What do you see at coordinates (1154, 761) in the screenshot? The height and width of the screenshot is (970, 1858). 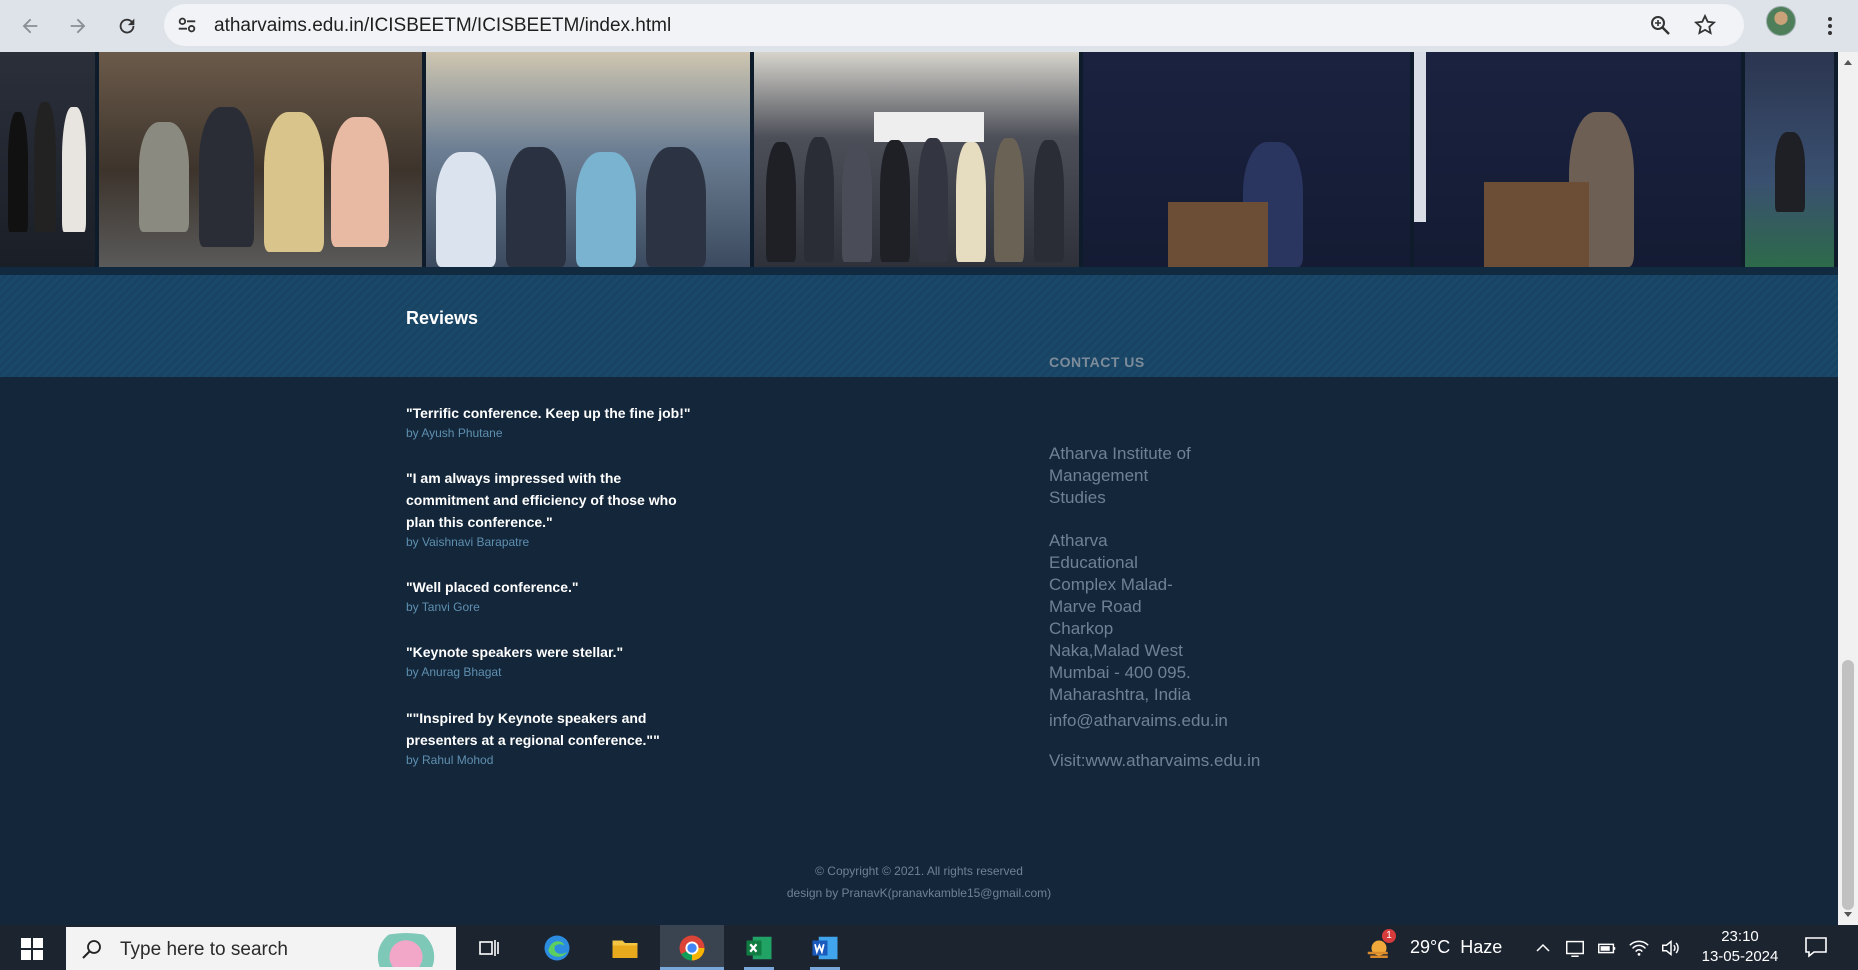 I see `contact-website-link: Visit:www.atharvaims.edu.in` at bounding box center [1154, 761].